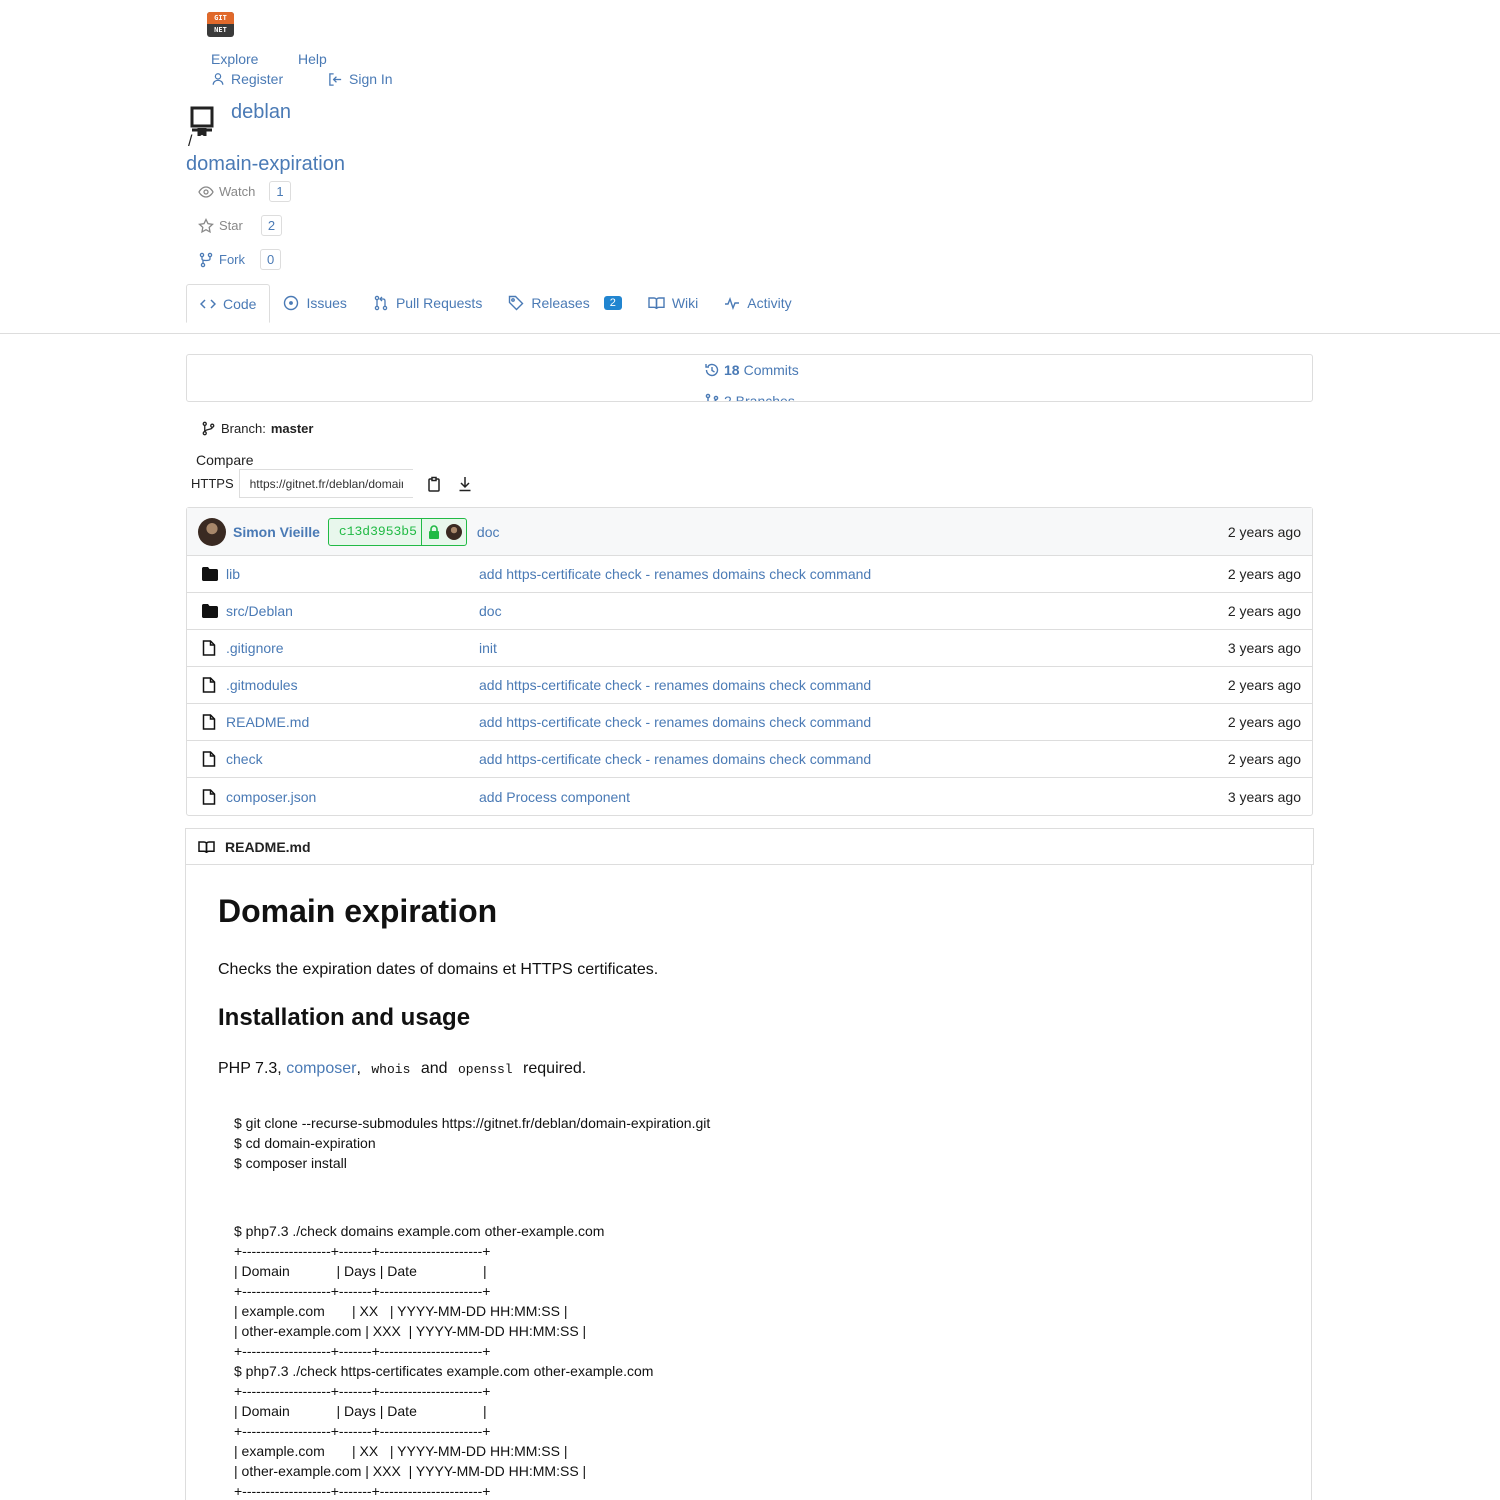 Image resolution: width=1500 pixels, height=1500 pixels. Describe the element at coordinates (516, 303) in the screenshot. I see `tag-icon` at that location.